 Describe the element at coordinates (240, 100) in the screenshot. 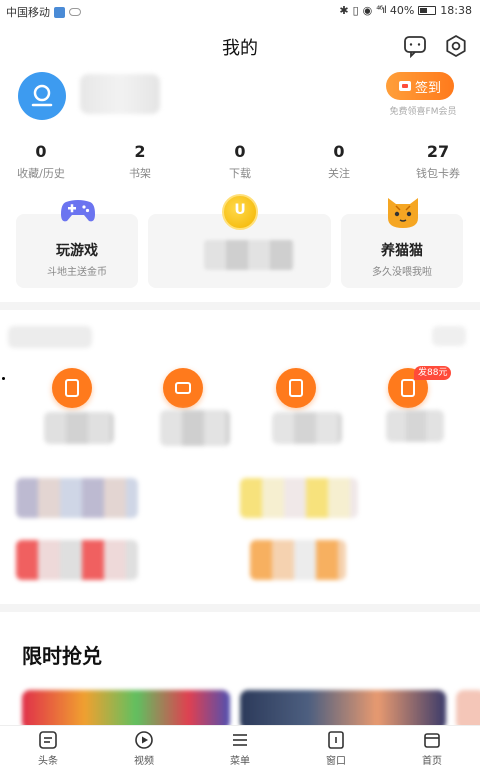

I see `profile-header: 签到 免费领喜FM会员` at that location.